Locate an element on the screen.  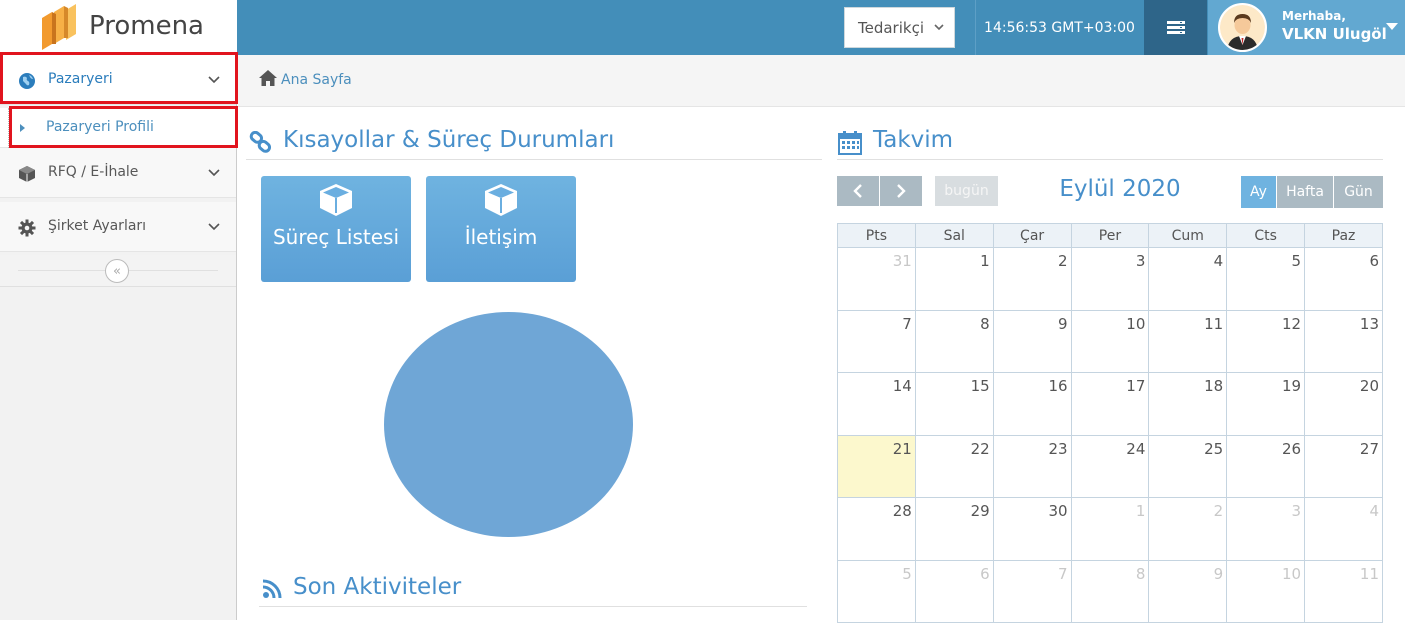
calendar-prev-button is located at coordinates (858, 191).